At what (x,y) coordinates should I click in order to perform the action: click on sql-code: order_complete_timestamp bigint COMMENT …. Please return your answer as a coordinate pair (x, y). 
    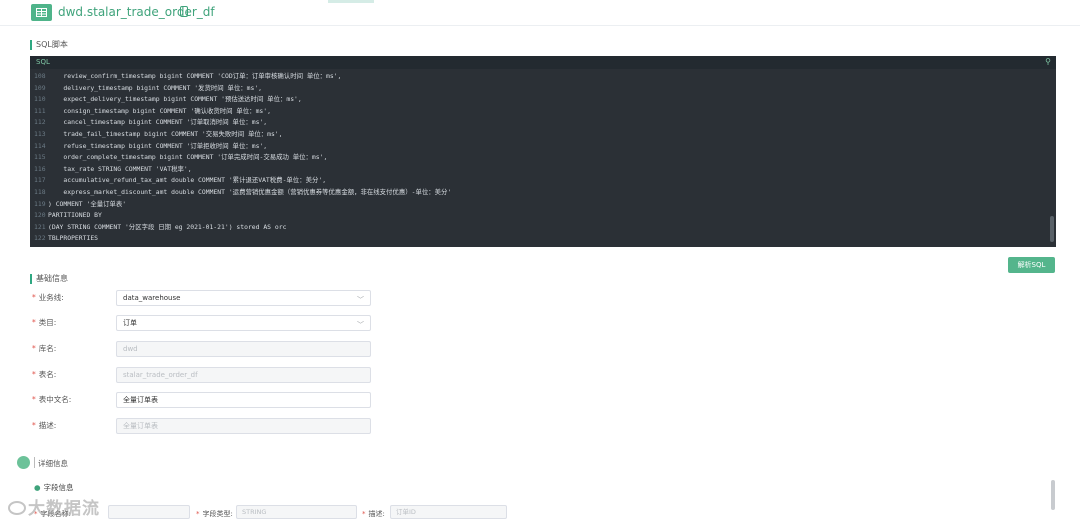
    Looking at the image, I should click on (188, 157).